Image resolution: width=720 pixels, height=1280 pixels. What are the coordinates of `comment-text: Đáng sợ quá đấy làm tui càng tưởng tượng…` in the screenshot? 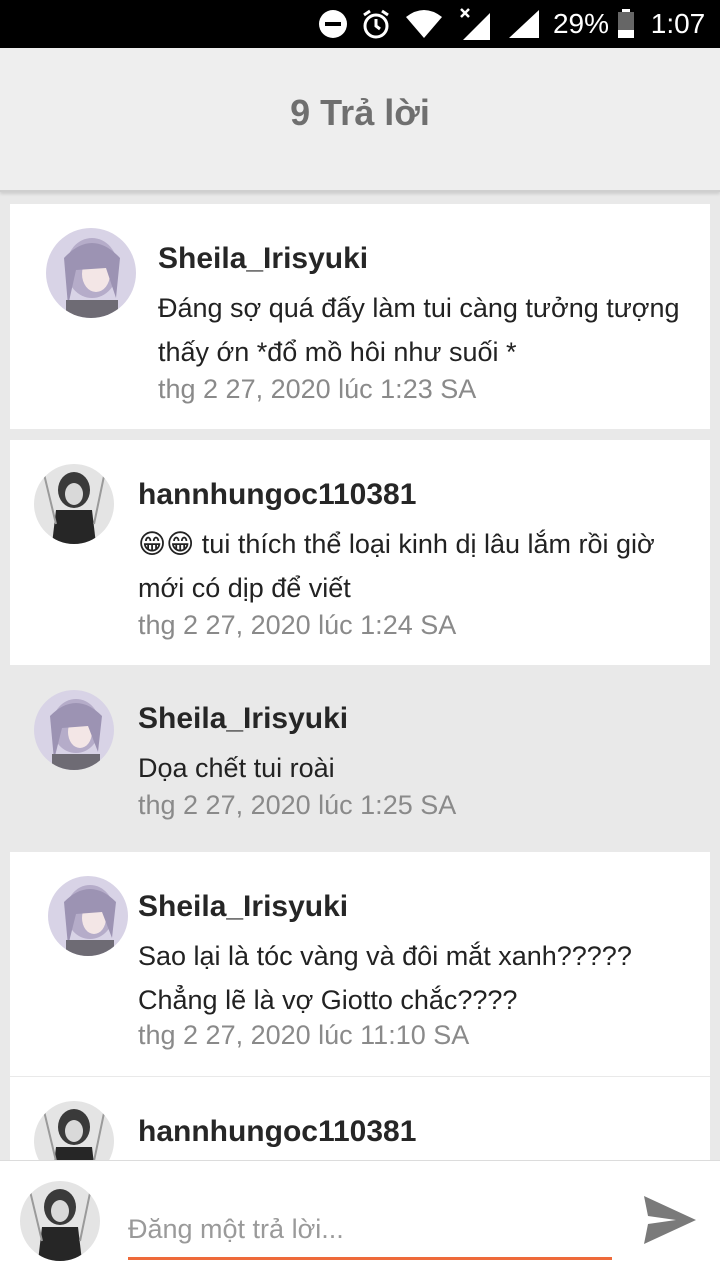 It's located at (419, 330).